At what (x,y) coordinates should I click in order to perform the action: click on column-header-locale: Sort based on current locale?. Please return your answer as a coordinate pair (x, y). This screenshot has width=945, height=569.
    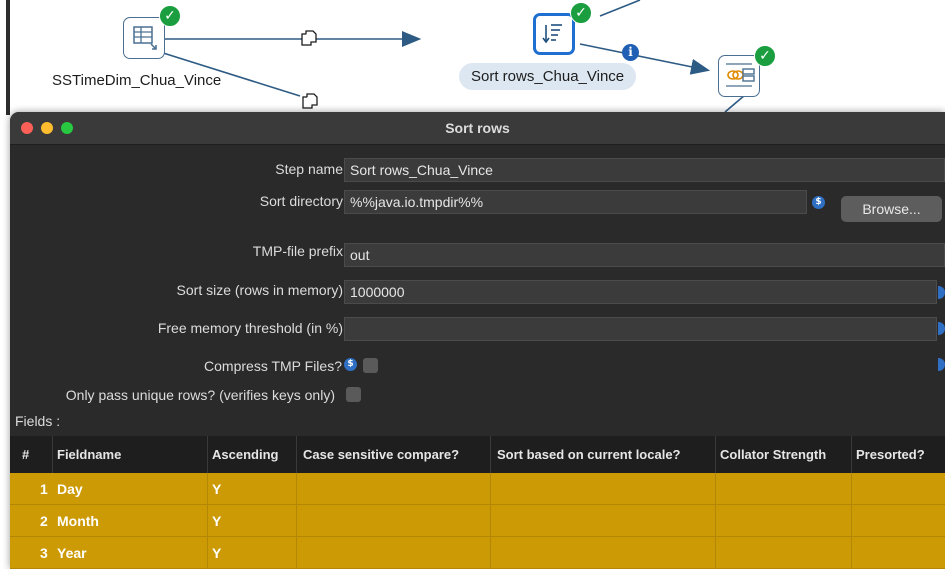
    Looking at the image, I should click on (589, 454).